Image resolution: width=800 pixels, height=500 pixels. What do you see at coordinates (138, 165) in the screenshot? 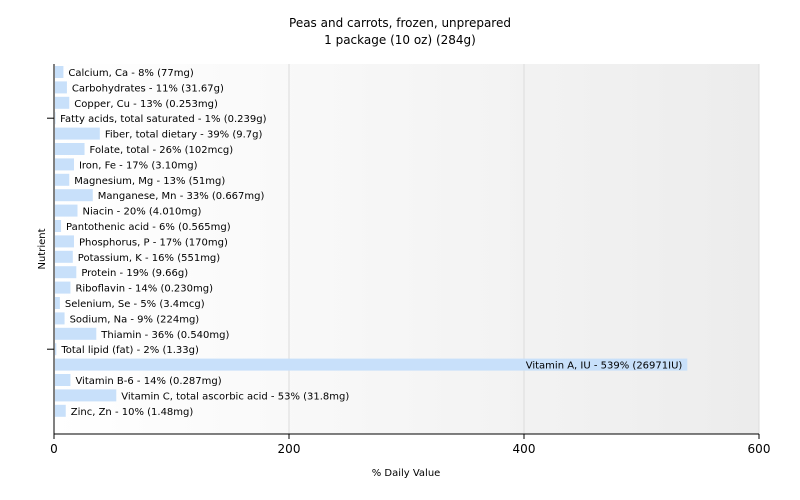
I see `bar-label: Iron, Fe - 17% (3.10mg)` at bounding box center [138, 165].